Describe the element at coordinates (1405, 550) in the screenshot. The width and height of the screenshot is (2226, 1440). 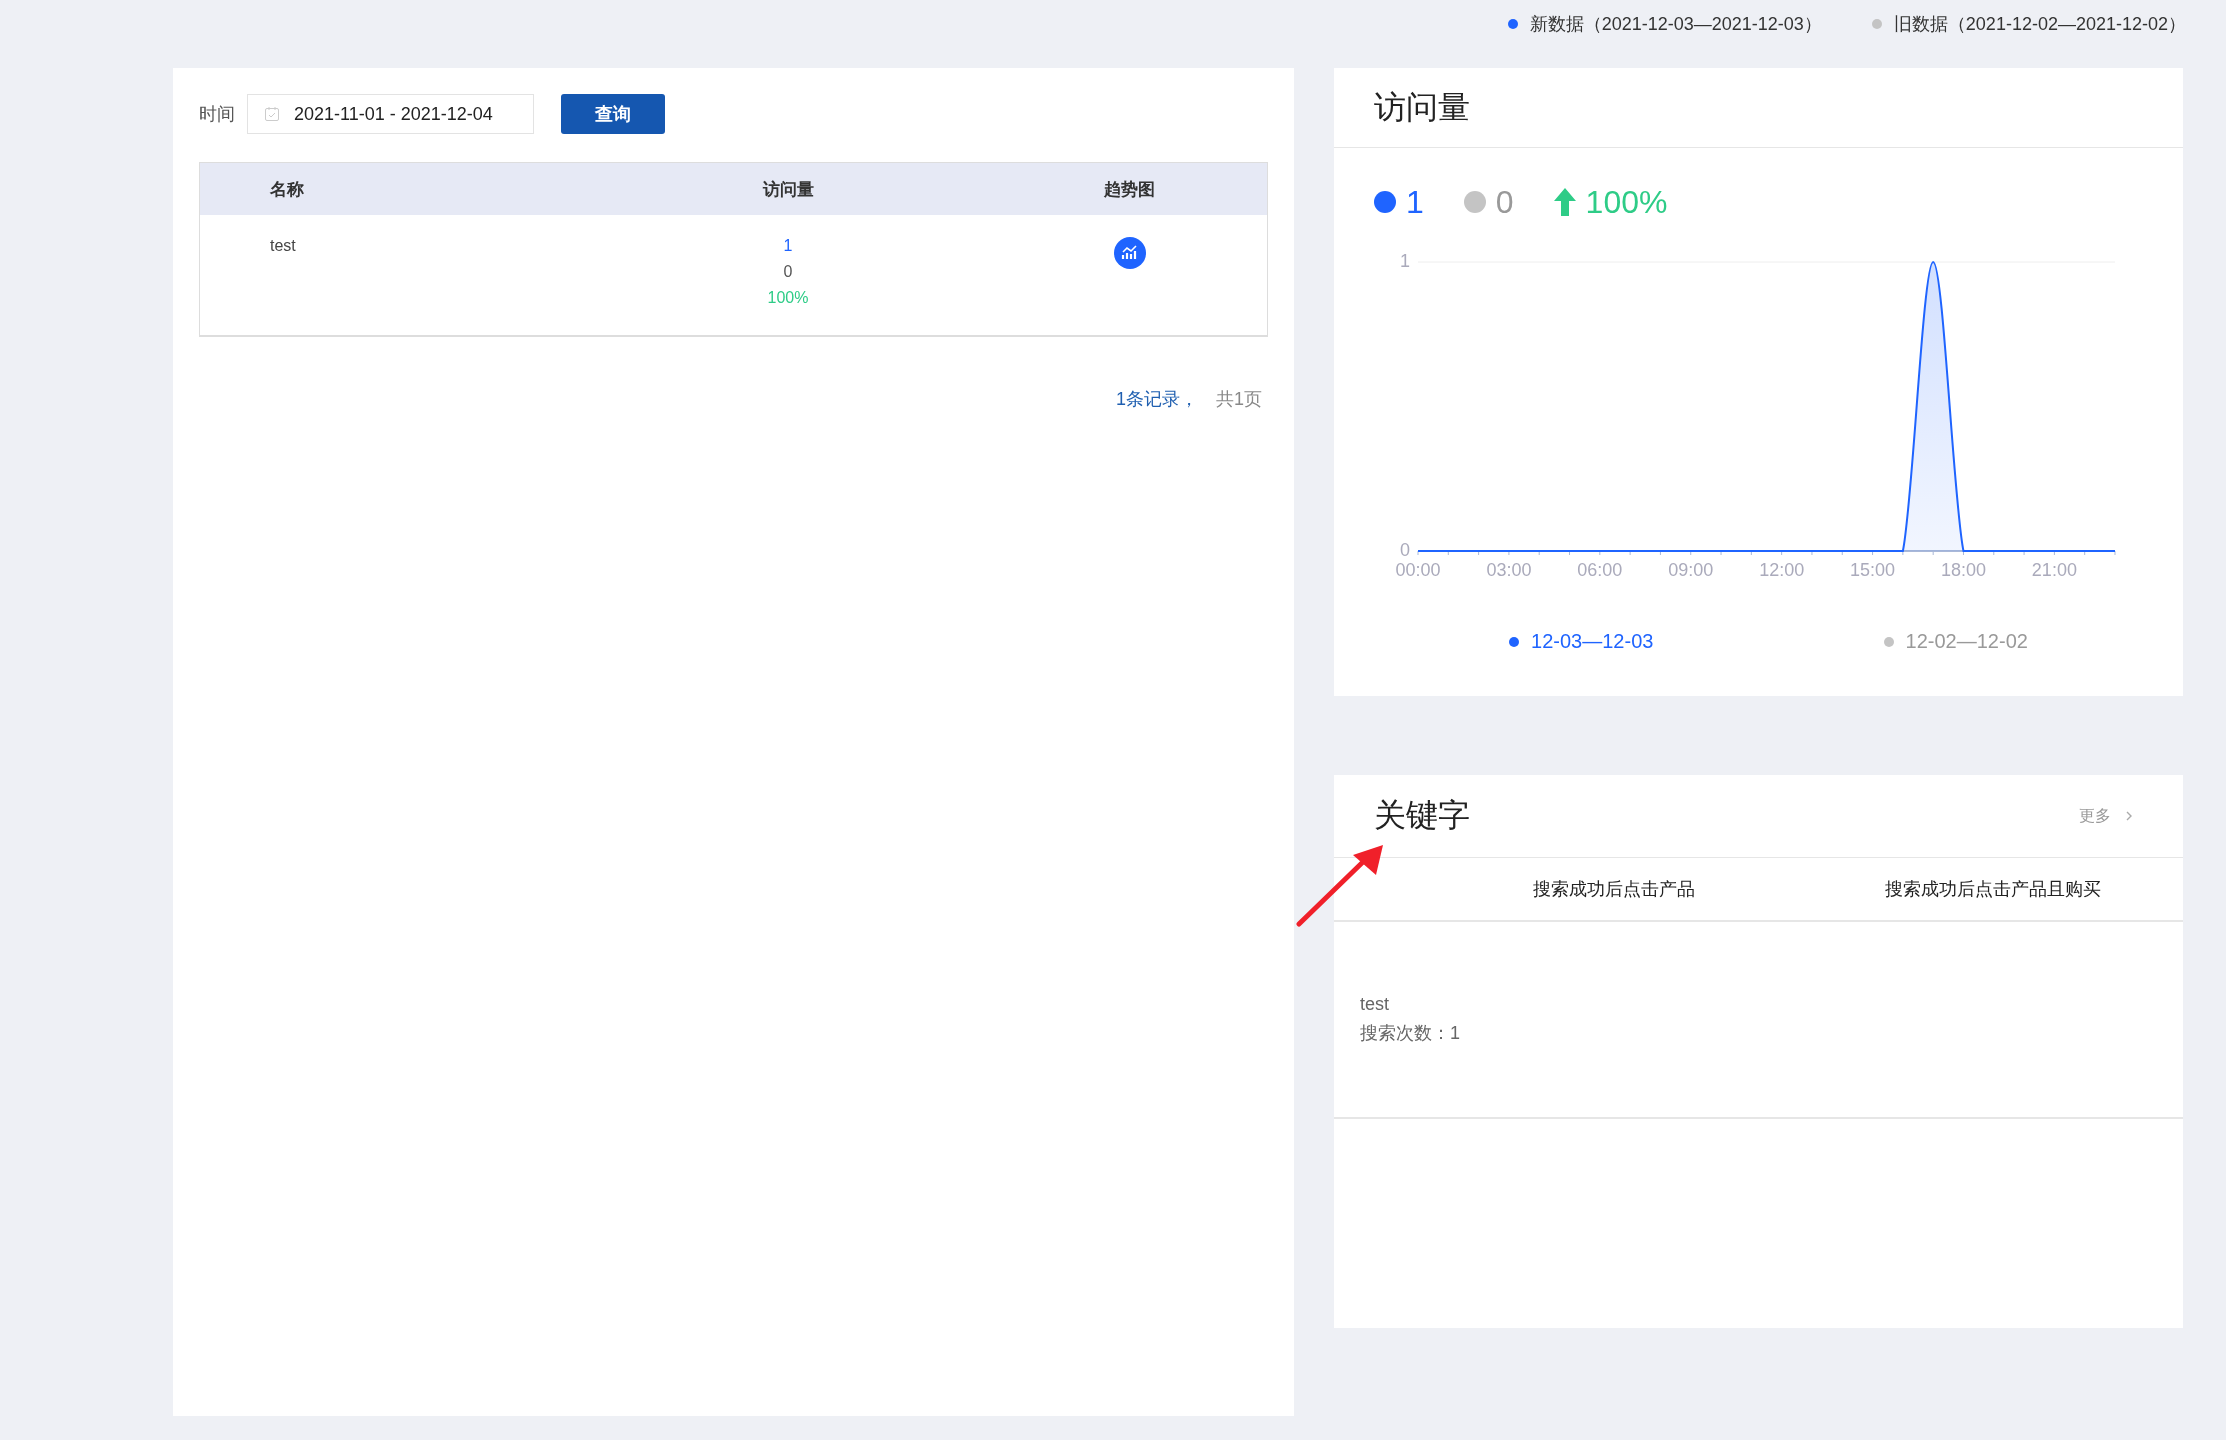
I see `y-tick-label: 0` at that location.